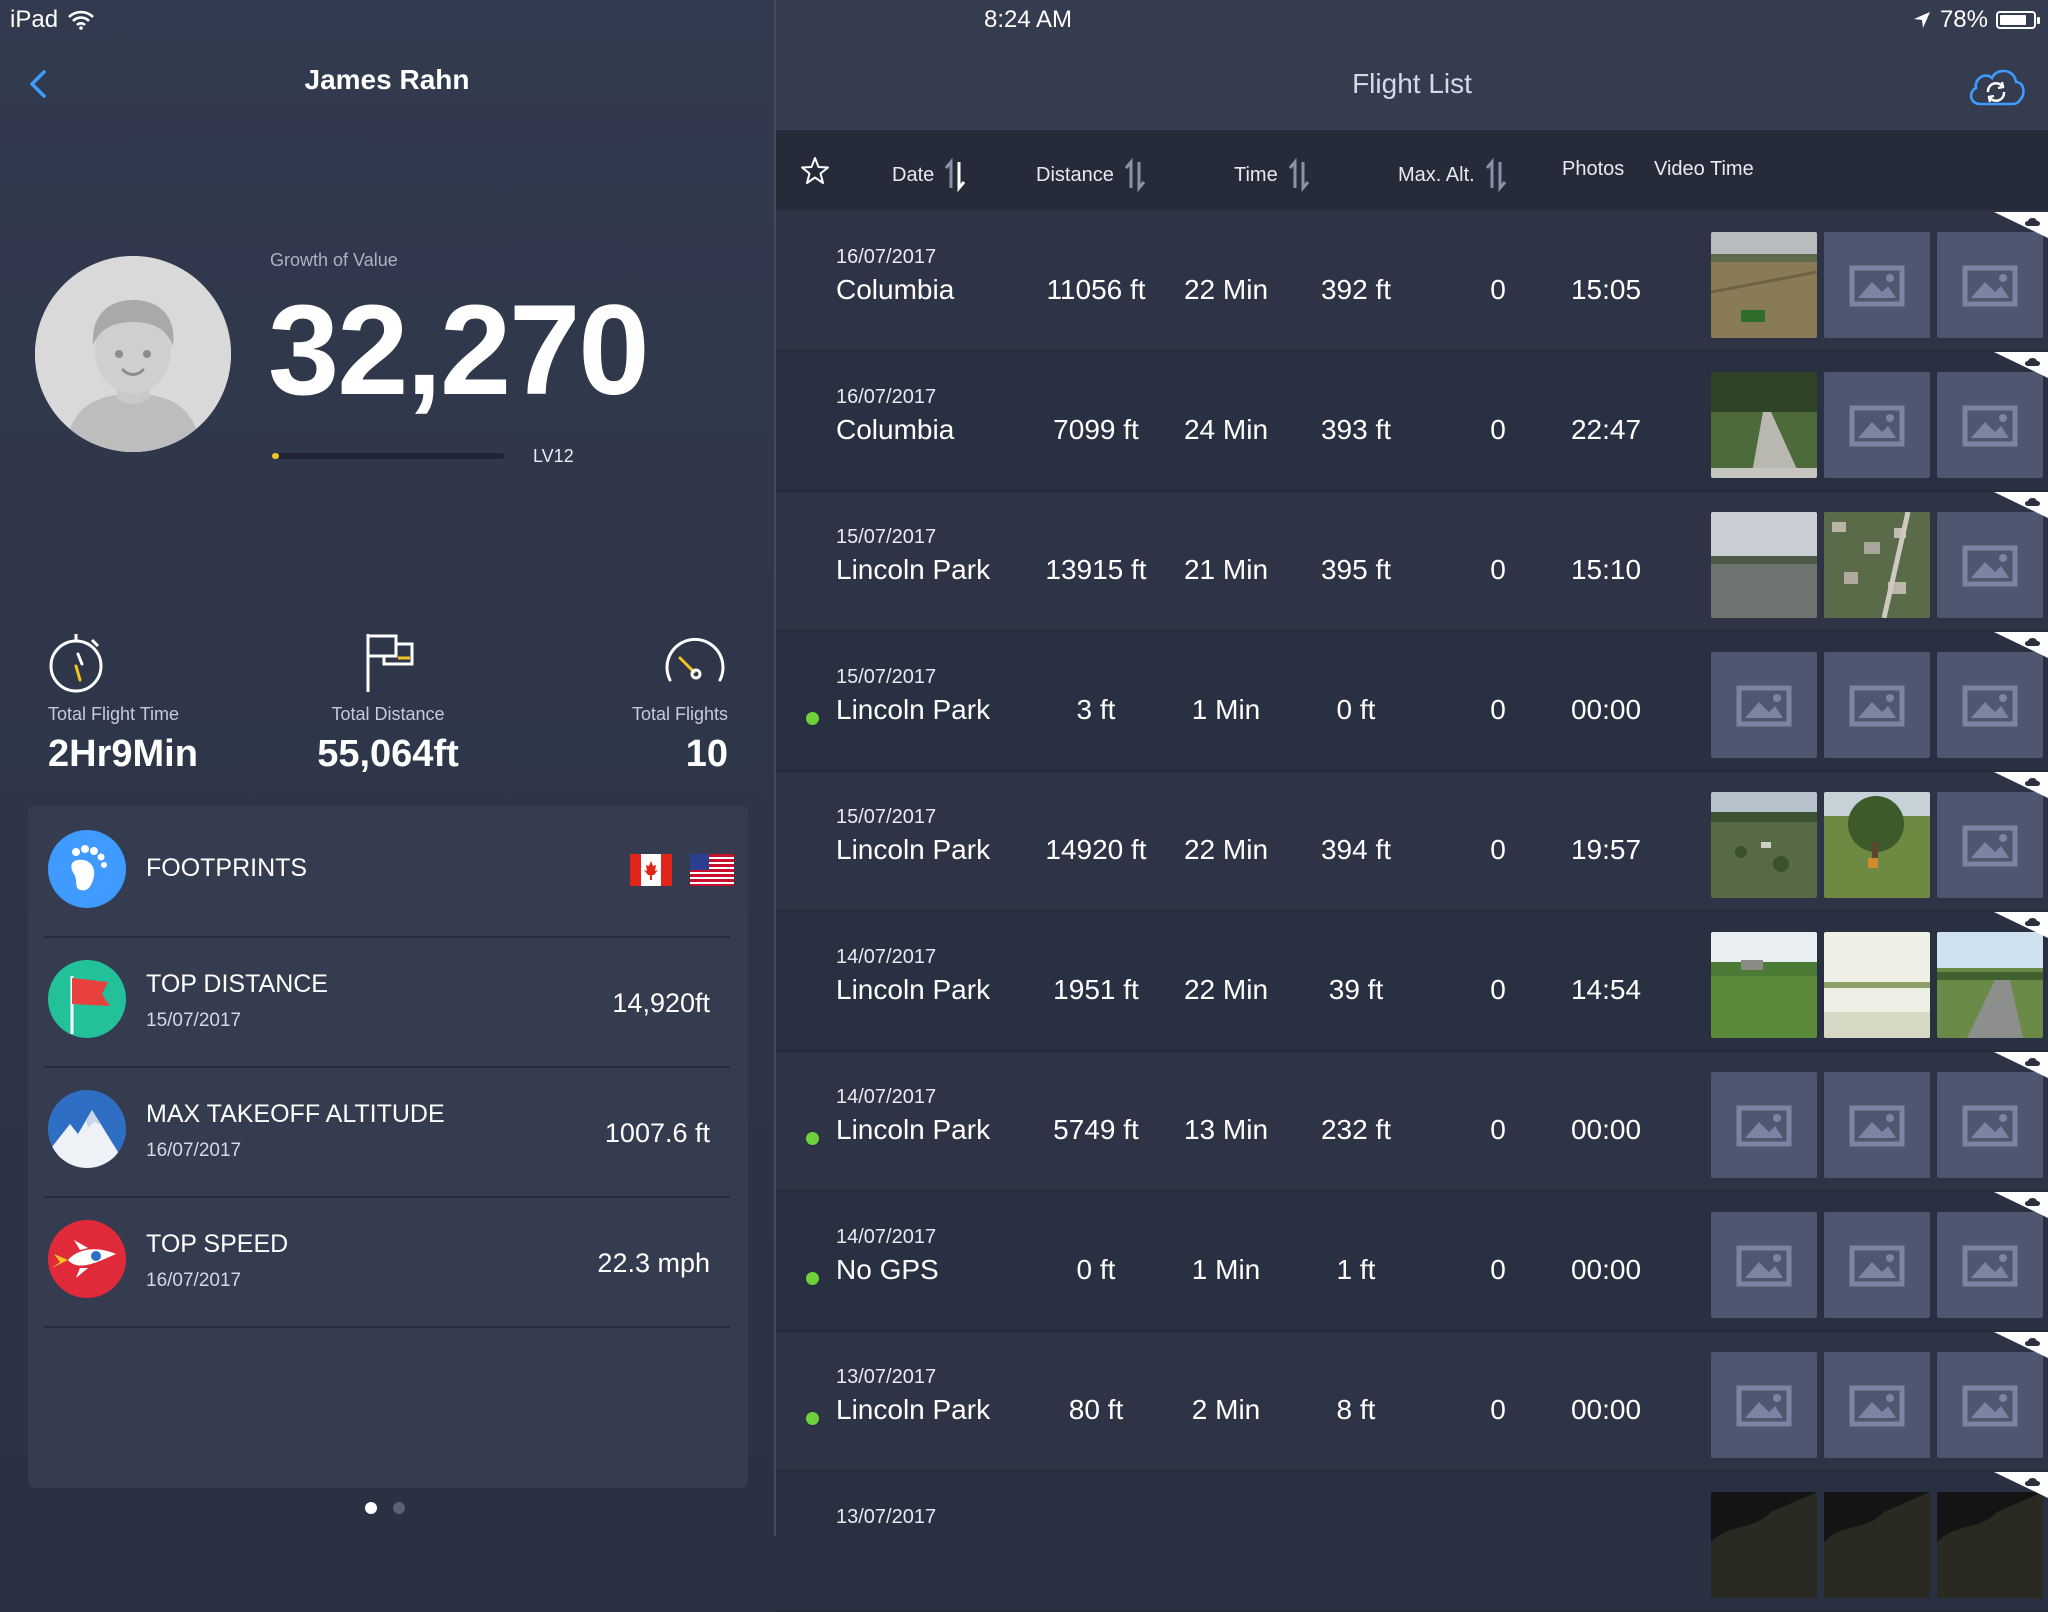 This screenshot has width=2048, height=1612. What do you see at coordinates (930, 175) in the screenshot?
I see `column-date: Date` at bounding box center [930, 175].